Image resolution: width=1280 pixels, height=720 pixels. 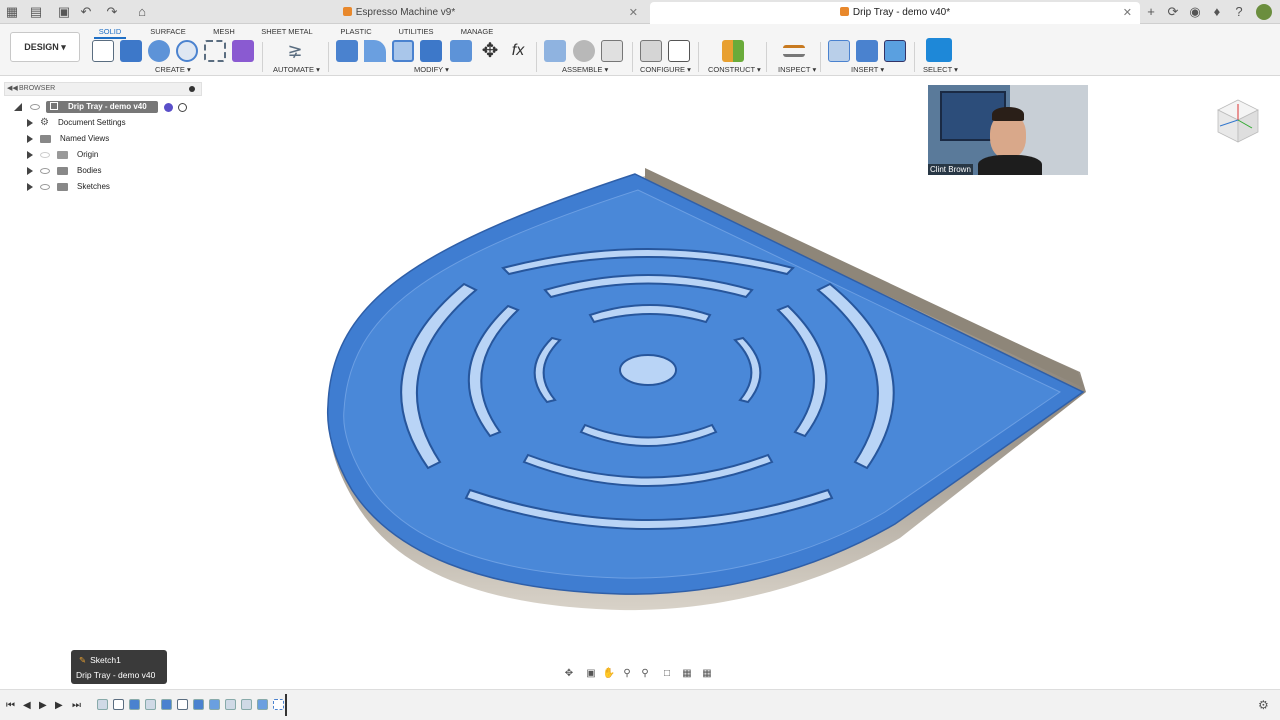 I want to click on tab-label: Drip Tray - demo v40*, so click(x=901, y=12).